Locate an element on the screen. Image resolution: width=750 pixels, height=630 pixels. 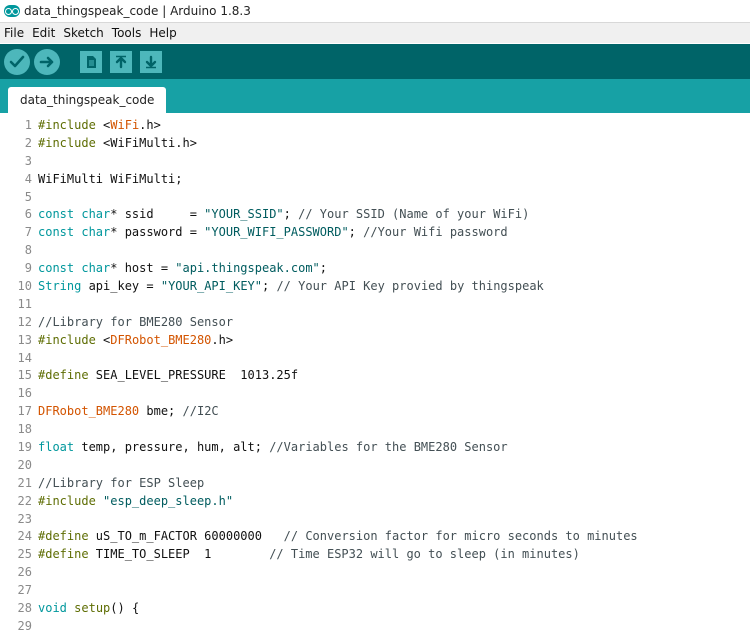
line-text: #include <DFRobot_BME280.h> is located at coordinates (135, 341).